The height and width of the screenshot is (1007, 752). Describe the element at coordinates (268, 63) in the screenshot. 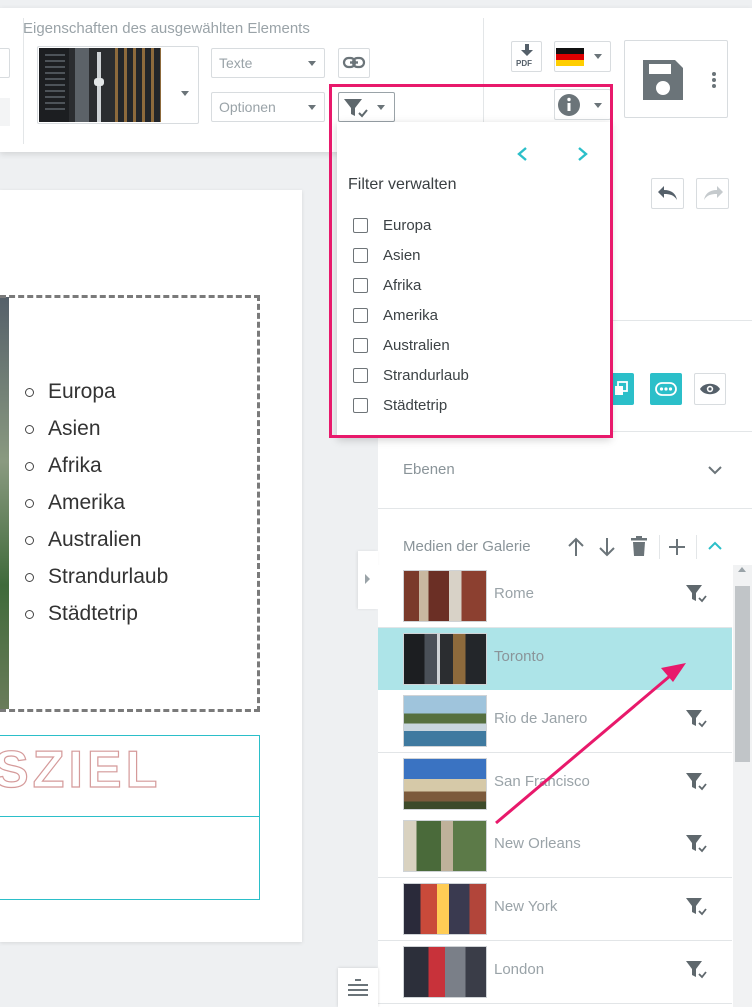

I see `texts-dropdown: Texte` at that location.